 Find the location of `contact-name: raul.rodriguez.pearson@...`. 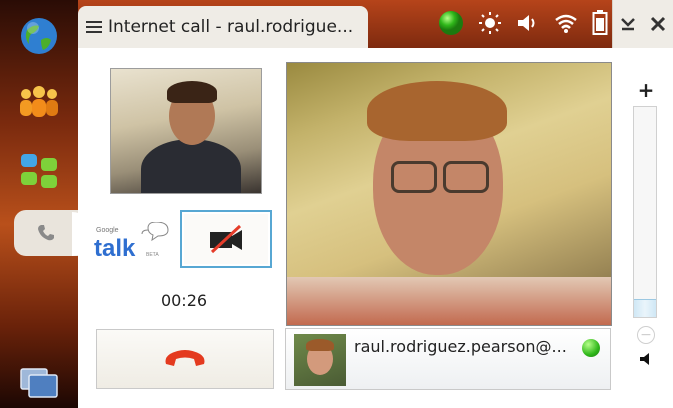

contact-name: raul.rodriguez.pearson@... is located at coordinates (460, 346).